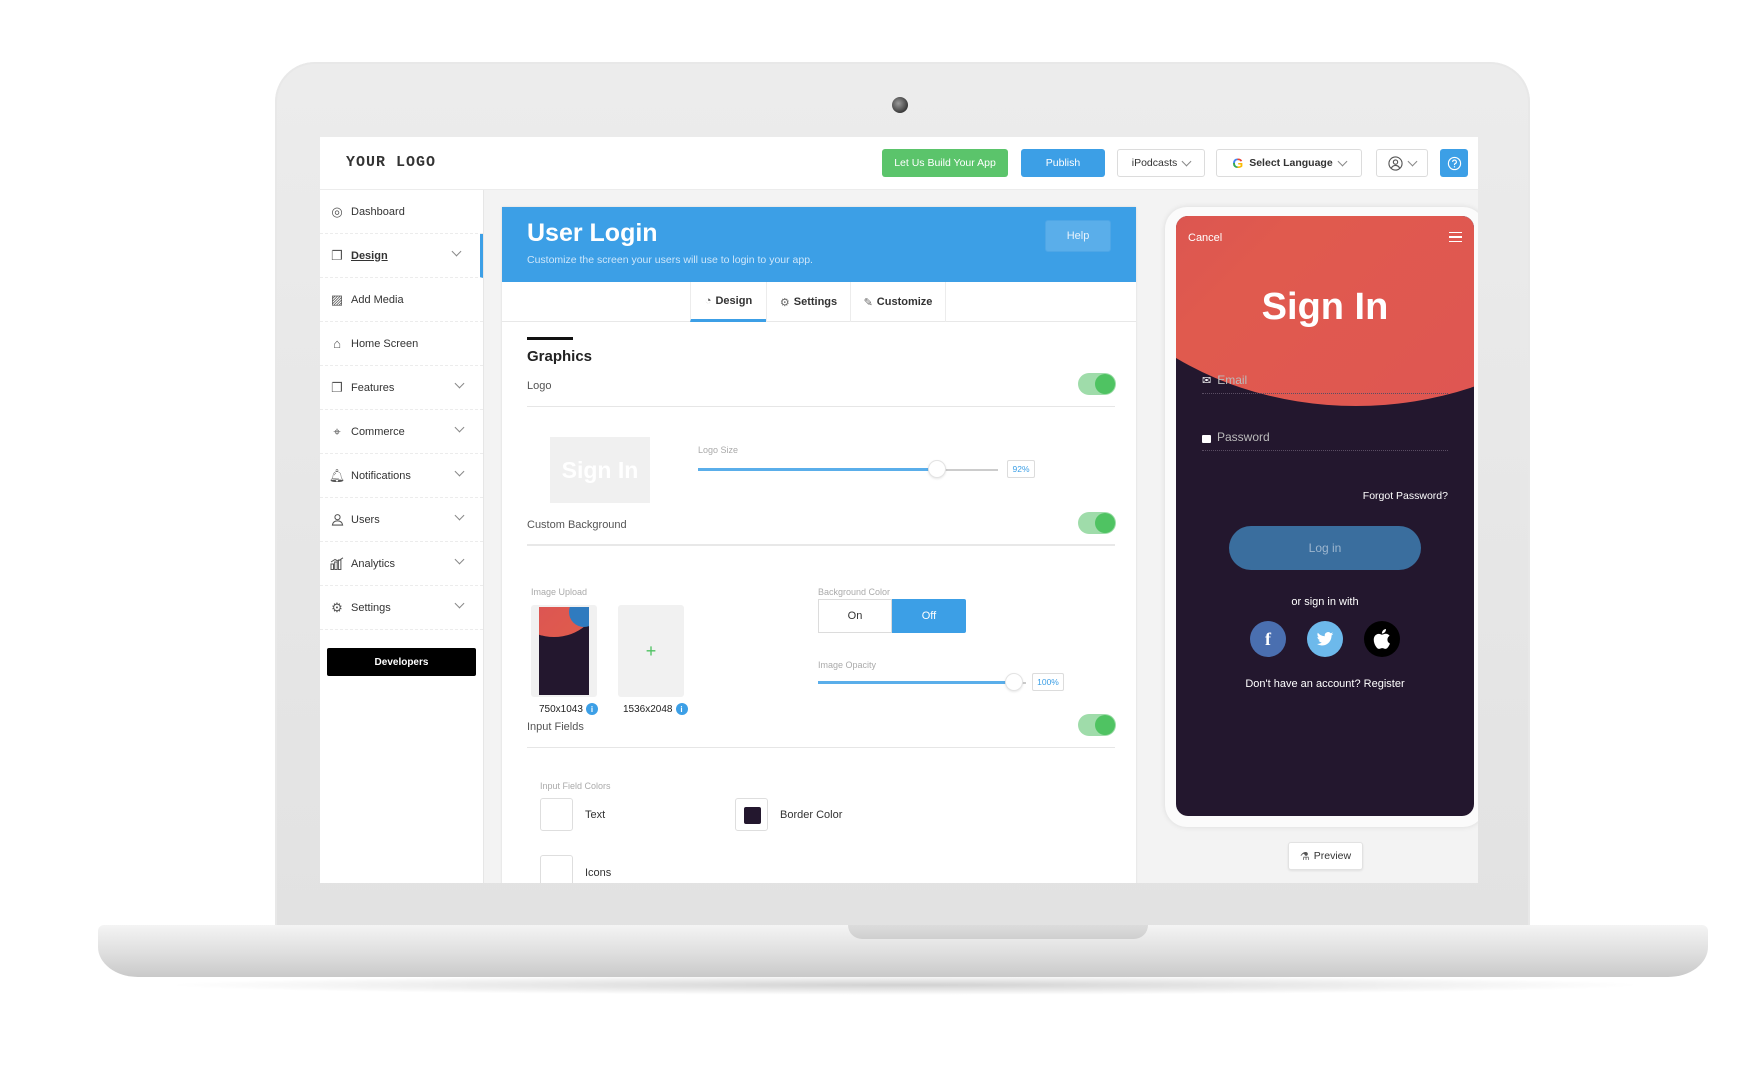  What do you see at coordinates (575, 786) in the screenshot?
I see `input-field-colors-label: Input Field Colors` at bounding box center [575, 786].